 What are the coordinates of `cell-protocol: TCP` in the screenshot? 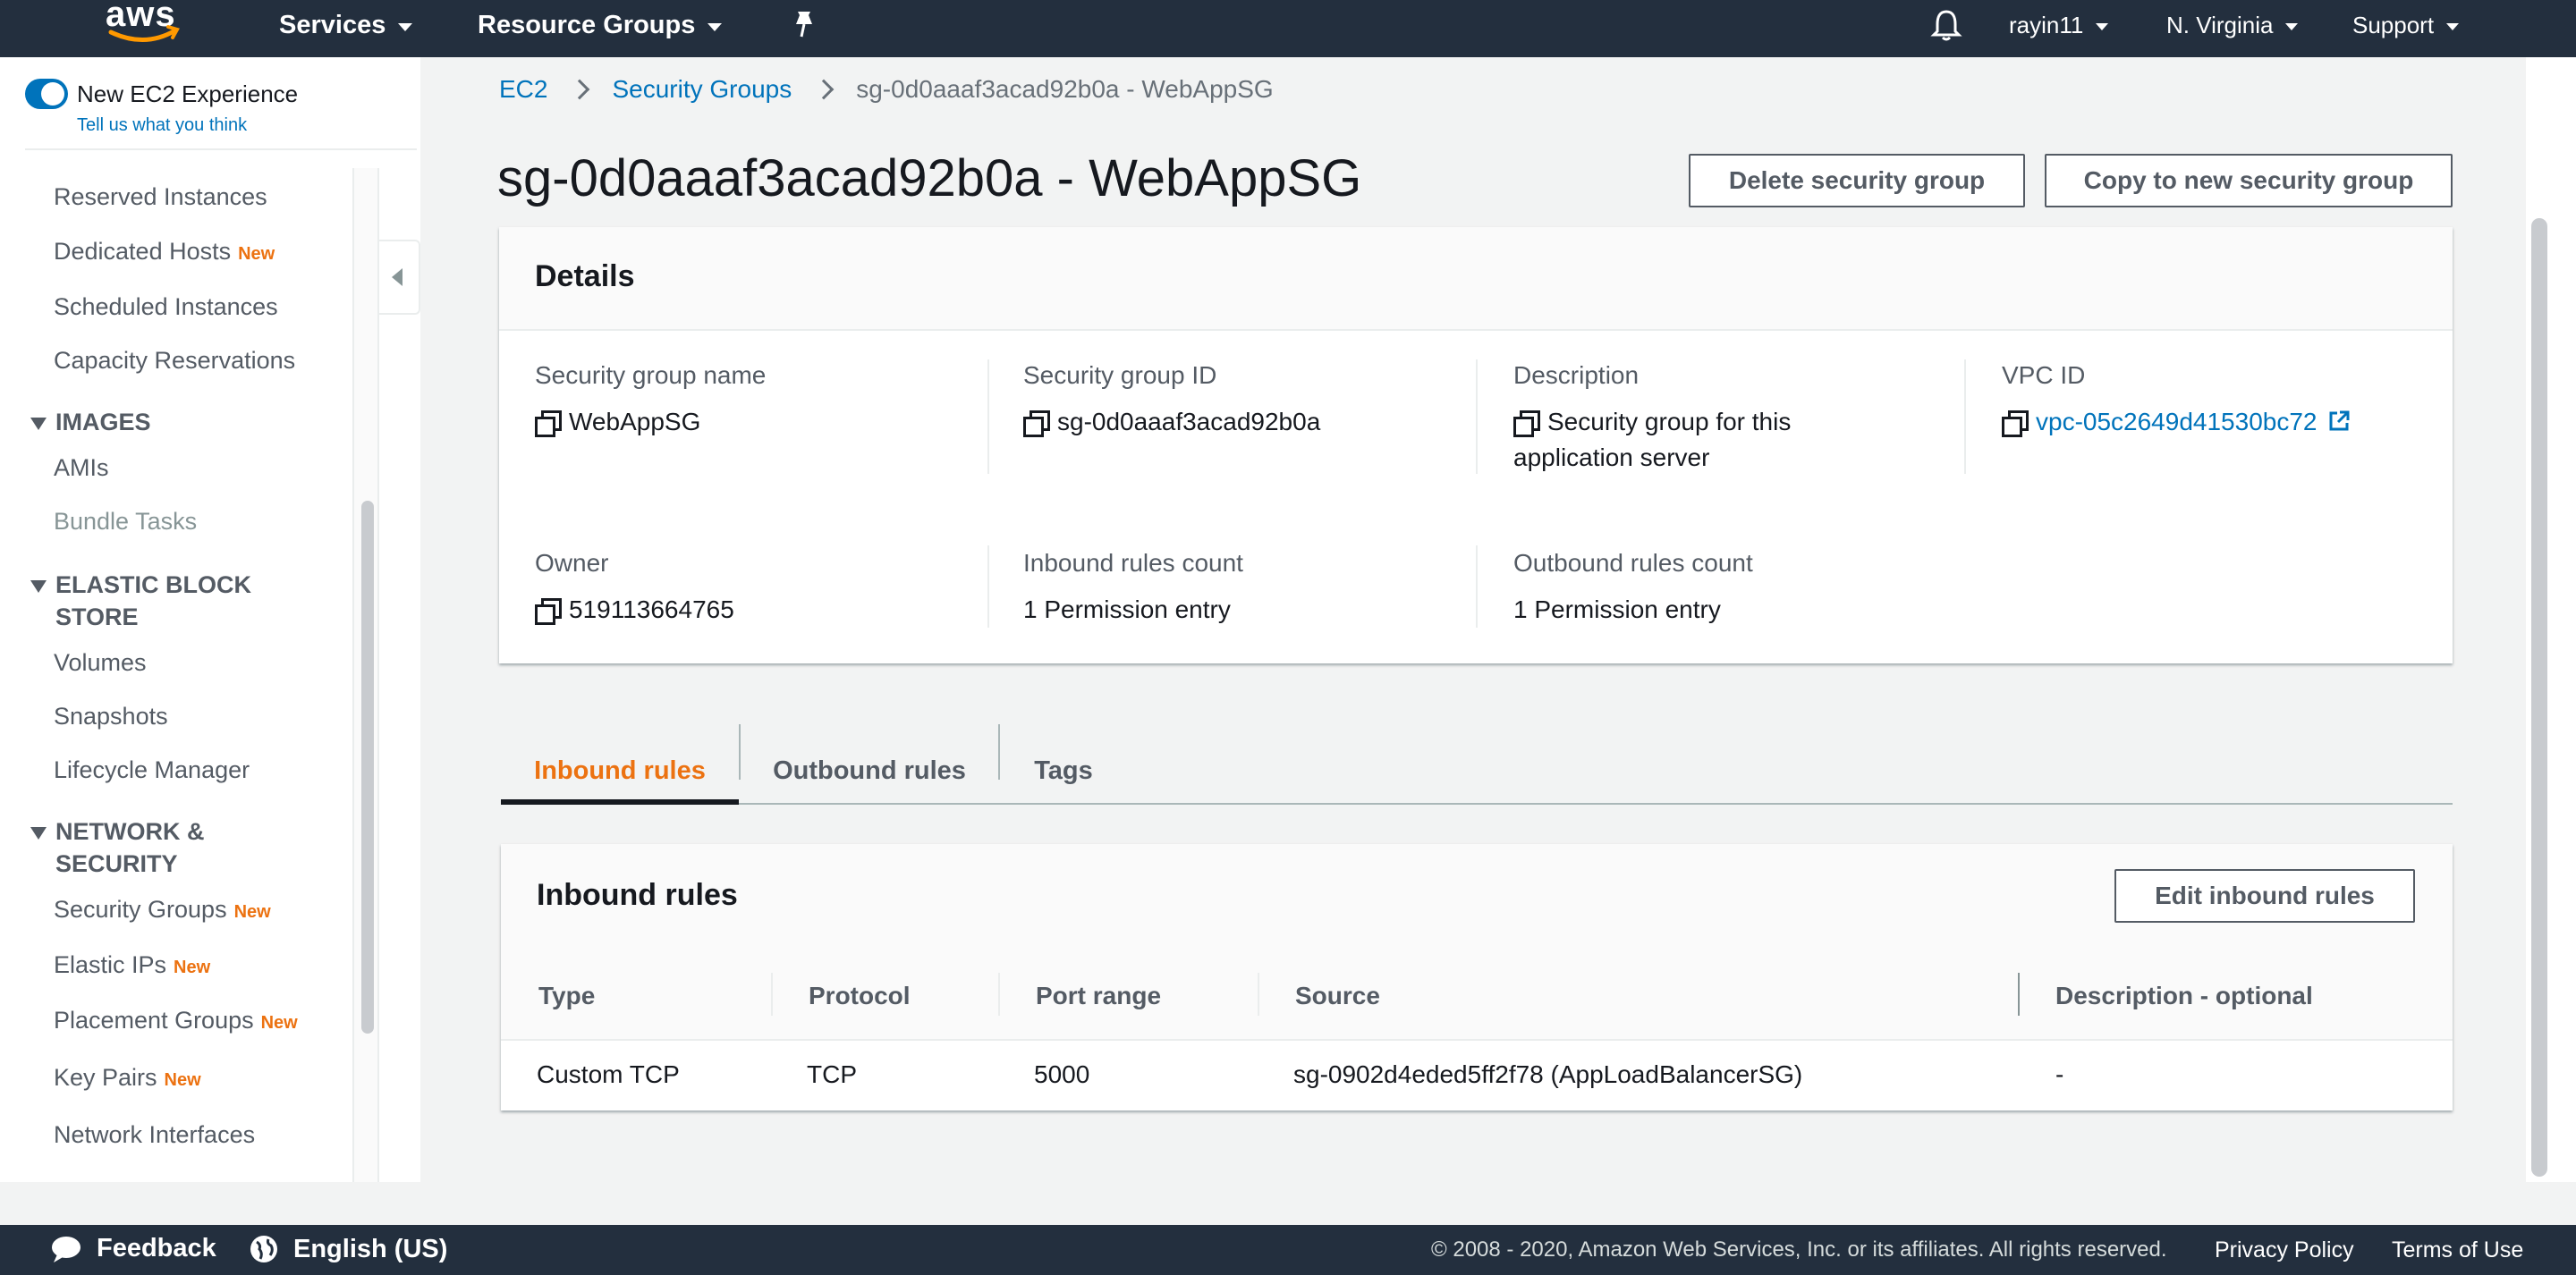 It's located at (832, 1074).